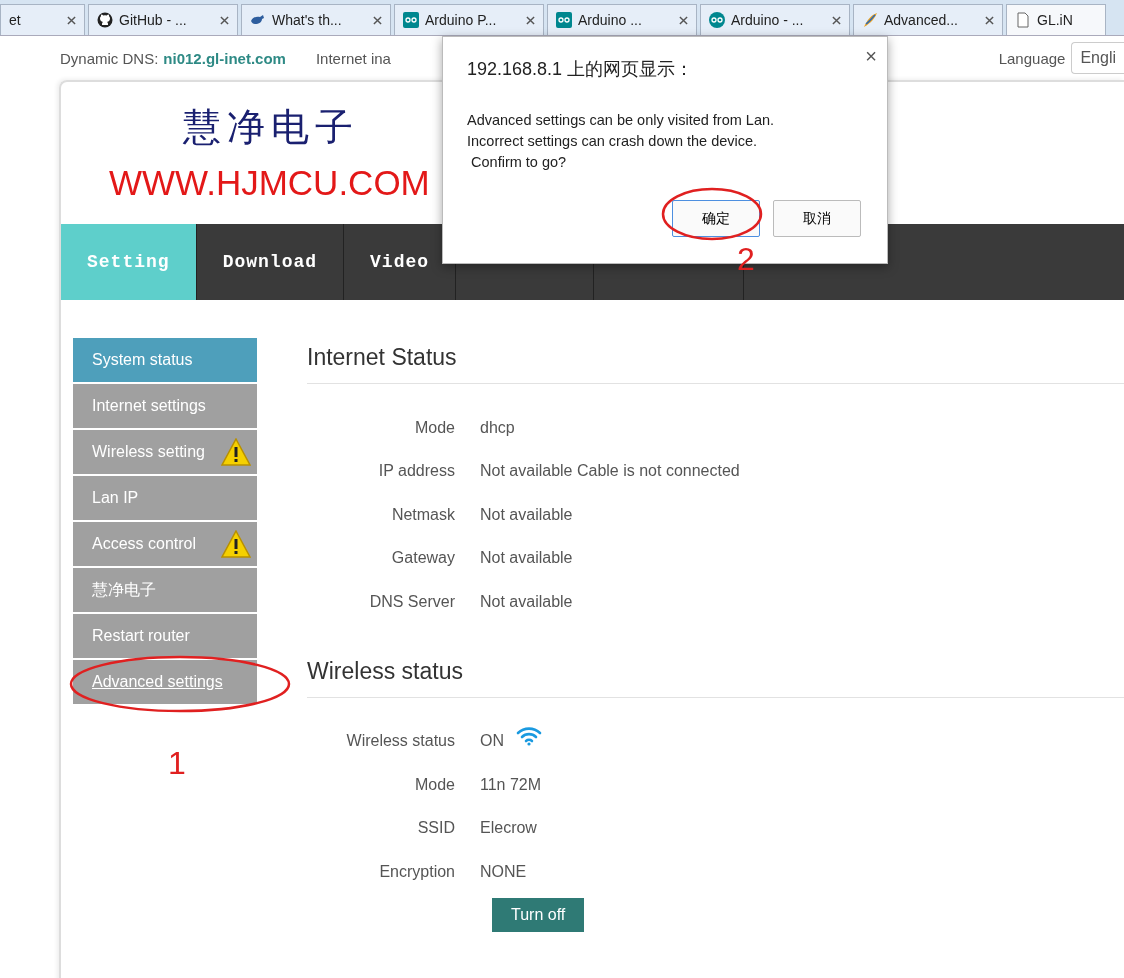  What do you see at coordinates (1097, 58) in the screenshot?
I see `language-select: Engli` at bounding box center [1097, 58].